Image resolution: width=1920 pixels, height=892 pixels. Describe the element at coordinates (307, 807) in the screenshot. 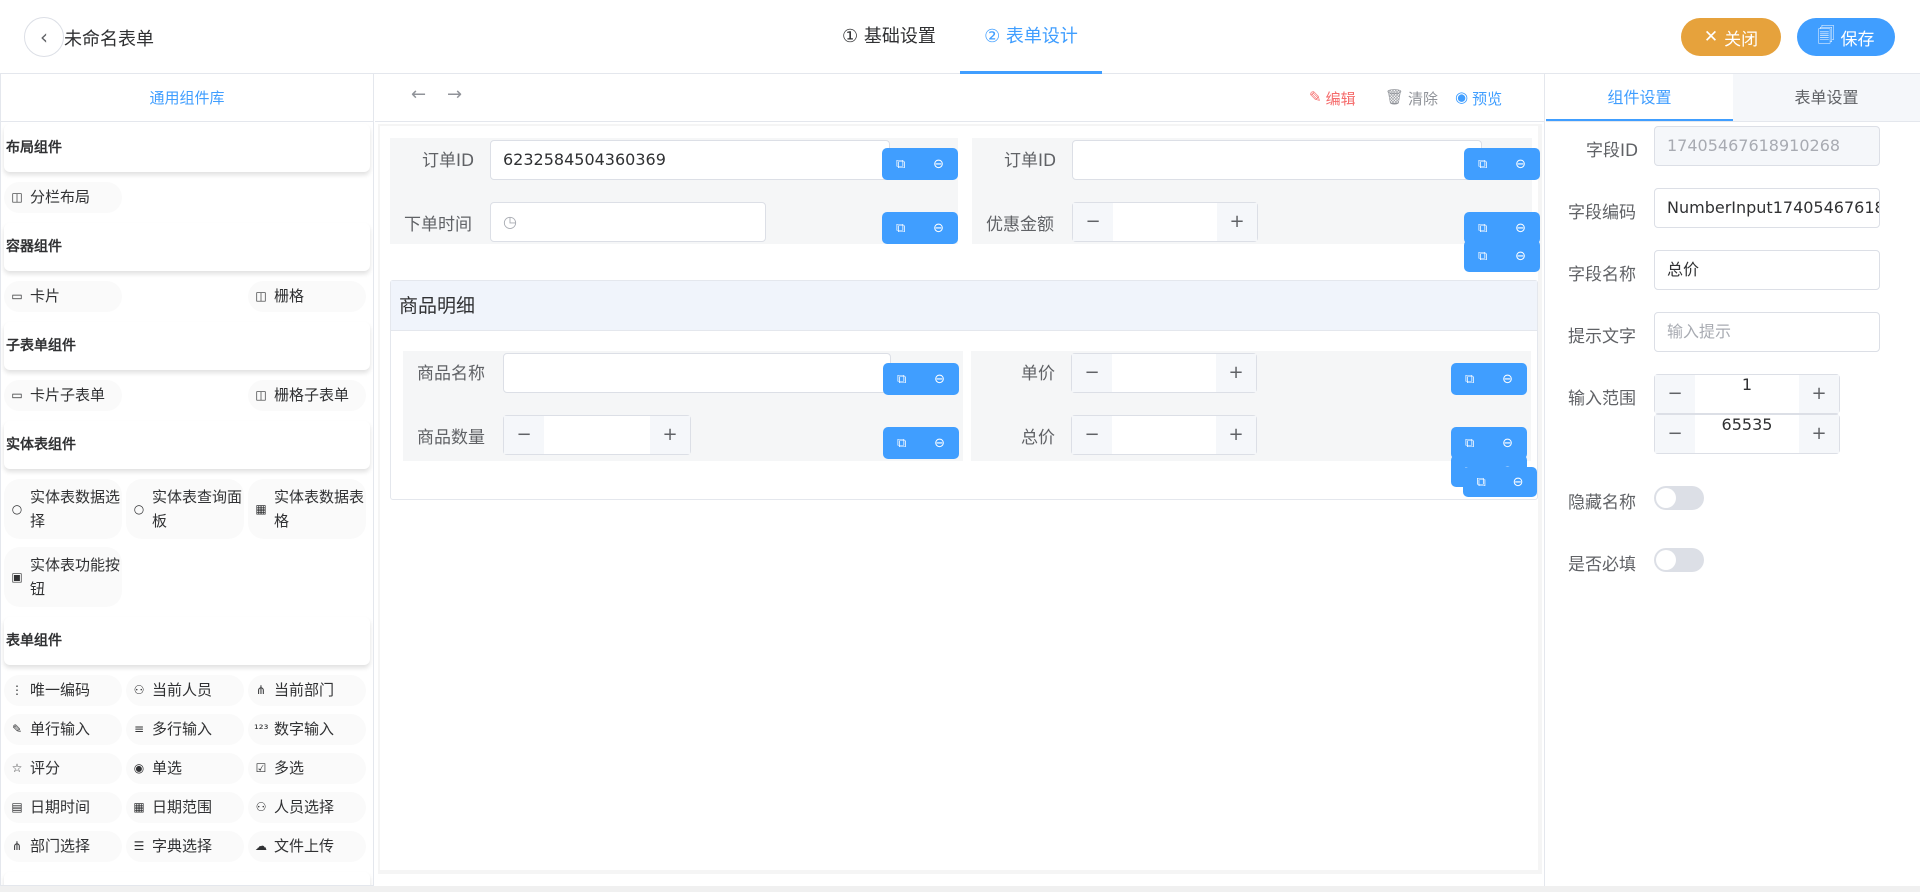

I see `library-item: ⚇ 人员选择` at that location.